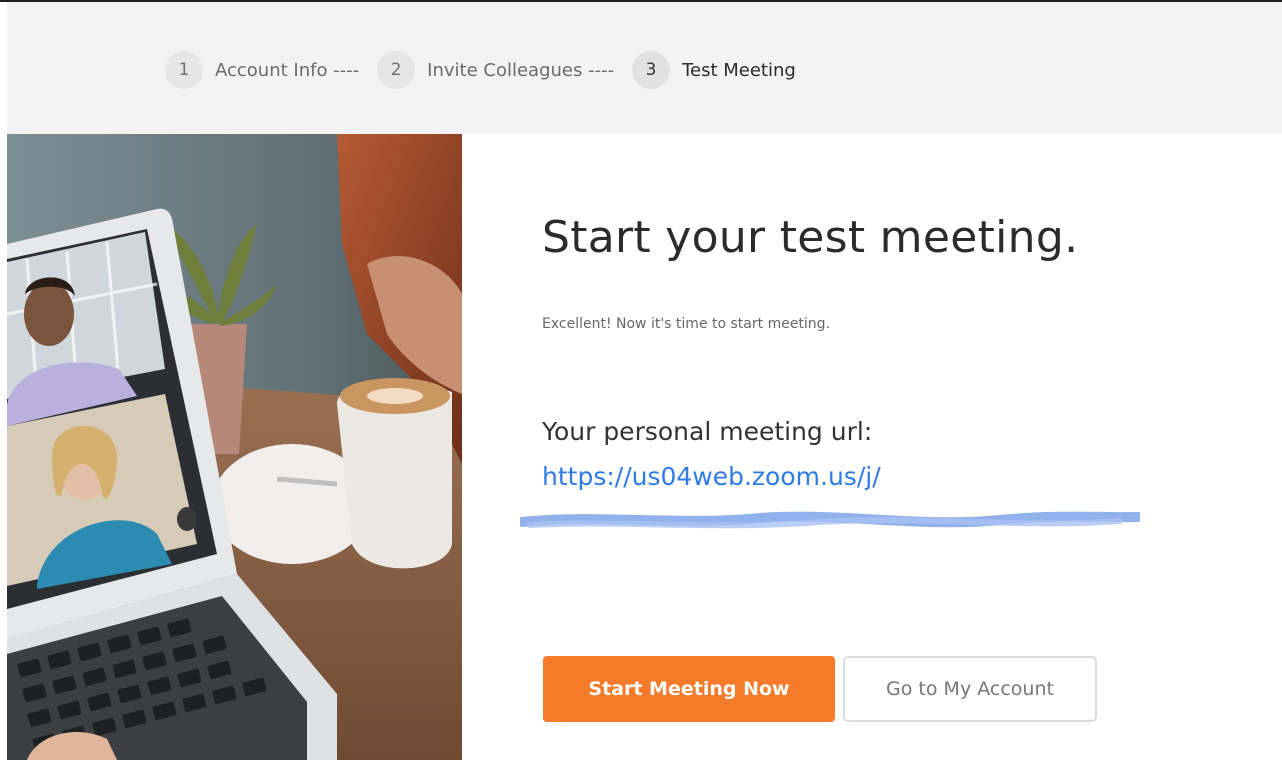 The image size is (1282, 760). Describe the element at coordinates (651, 70) in the screenshot. I see `step-number: 3` at that location.